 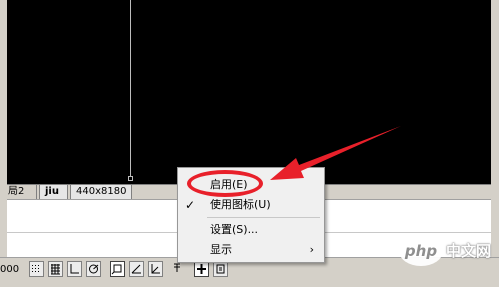 I want to click on watermark: php 中文网, so click(x=449, y=252).